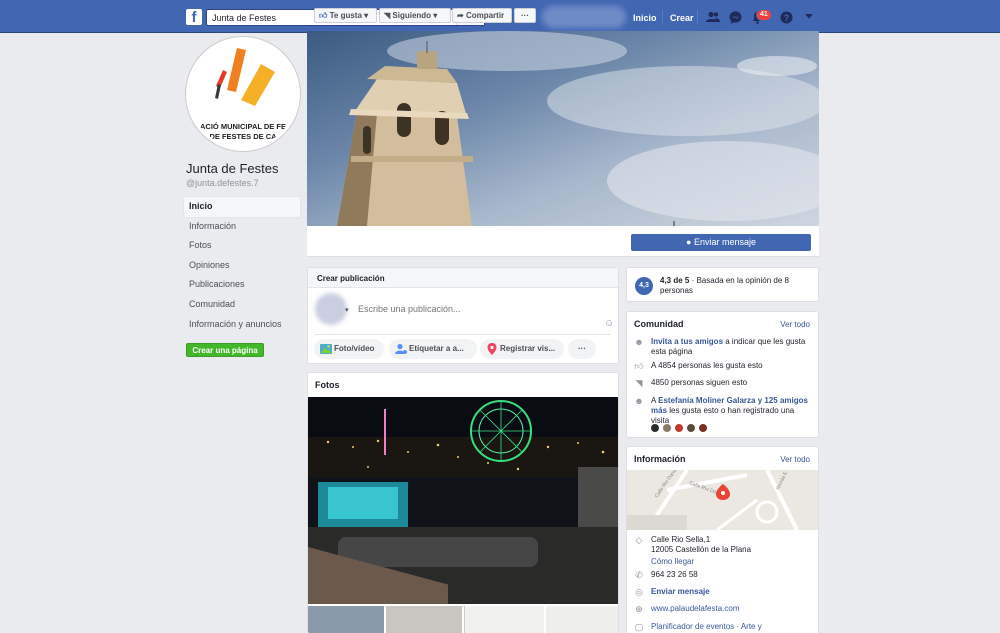 The width and height of the screenshot is (1000, 633). Describe the element at coordinates (354, 348) in the screenshot. I see `photo-video-label: Foto/vídeo` at that location.